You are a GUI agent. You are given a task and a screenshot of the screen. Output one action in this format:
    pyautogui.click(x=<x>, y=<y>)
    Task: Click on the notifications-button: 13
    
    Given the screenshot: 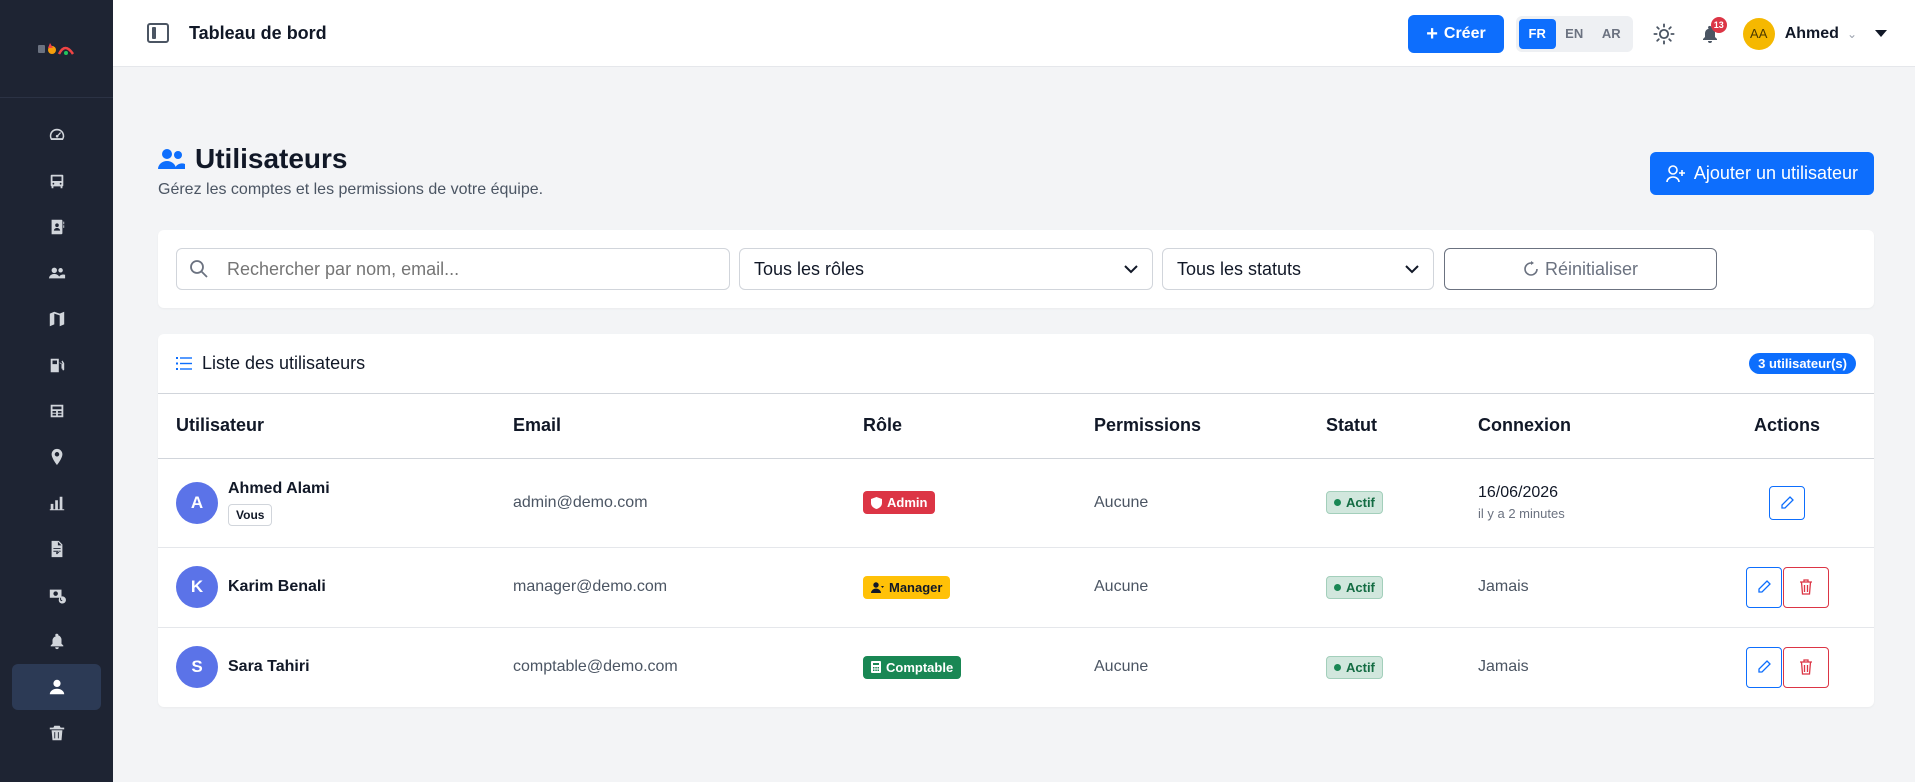 What is the action you would take?
    pyautogui.click(x=1711, y=32)
    